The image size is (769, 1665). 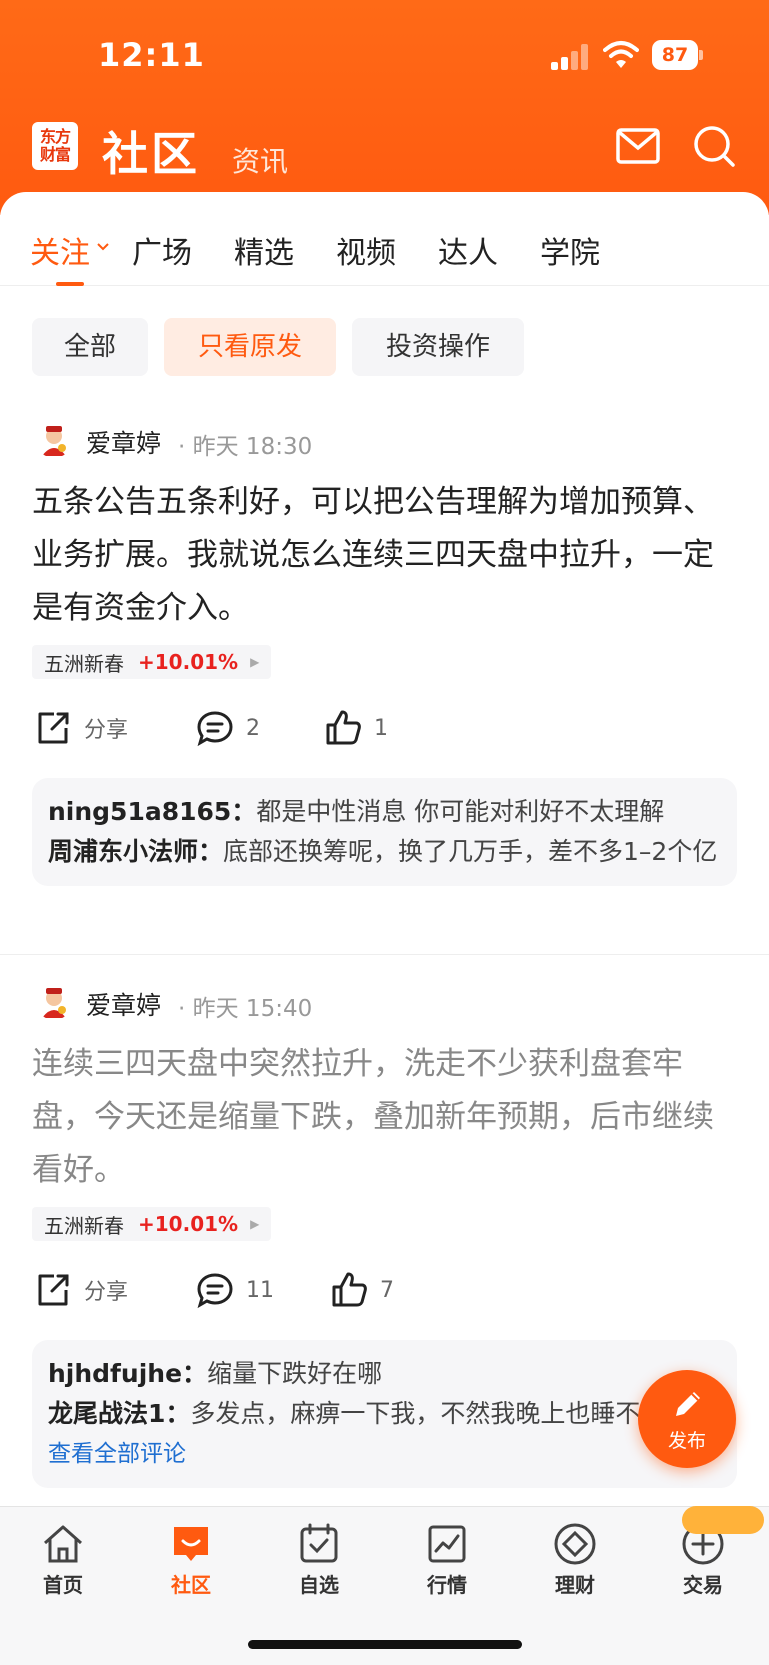 I want to click on community-icon, so click(x=191, y=1544).